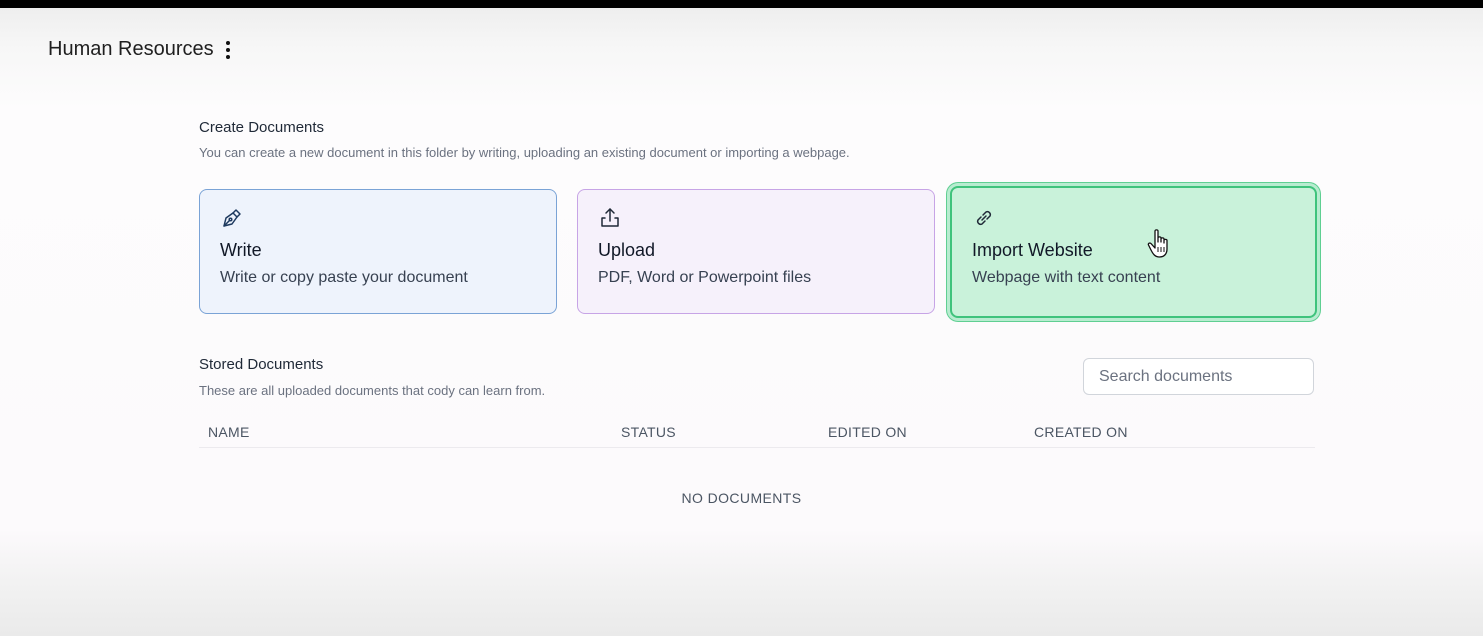 This screenshot has height=636, width=1483. I want to click on write-card-description: Write or copy paste your document, so click(344, 277).